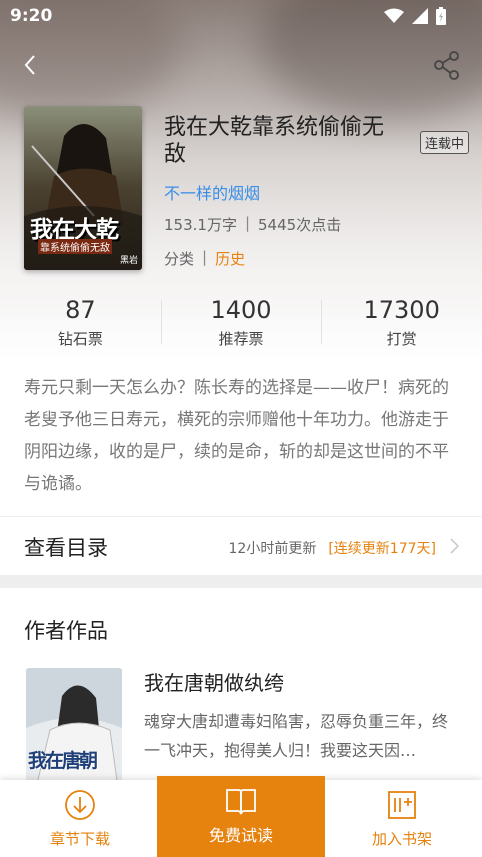 The width and height of the screenshot is (482, 857). What do you see at coordinates (31, 16) in the screenshot?
I see `status-time: 9:20` at bounding box center [31, 16].